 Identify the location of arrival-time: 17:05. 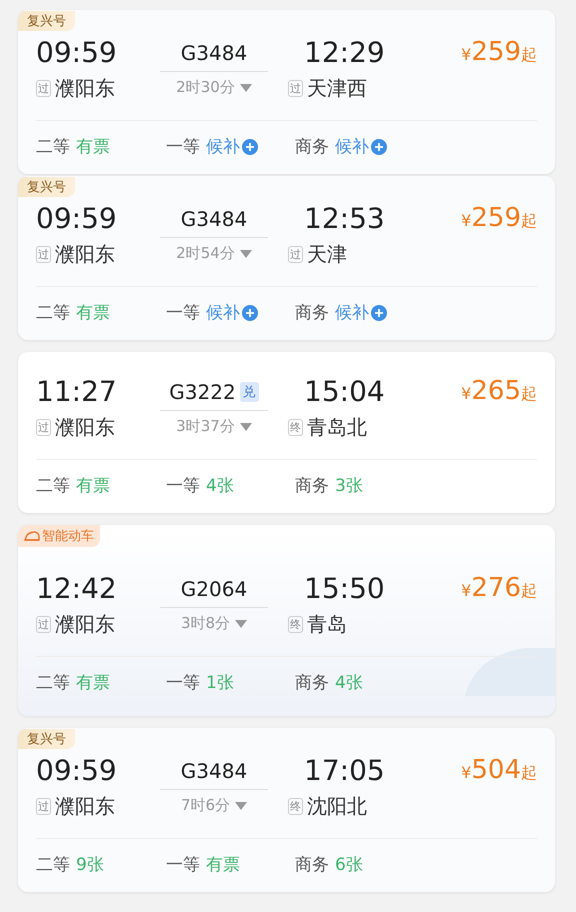
(344, 771).